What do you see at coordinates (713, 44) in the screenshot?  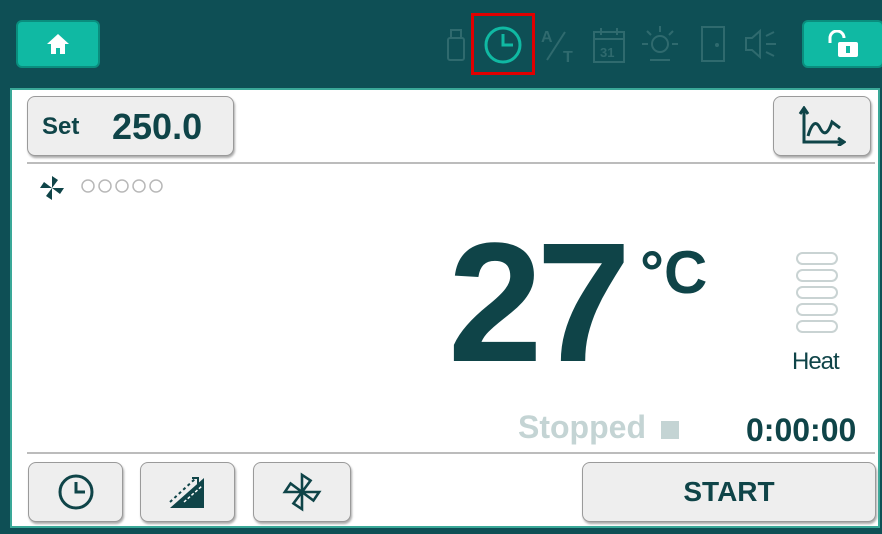 I see `door-icon` at bounding box center [713, 44].